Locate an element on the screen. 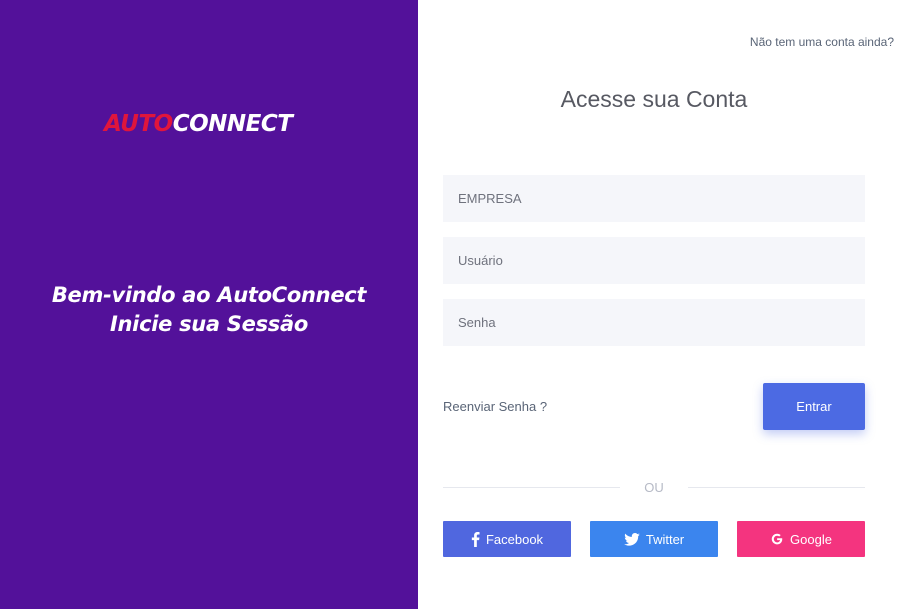 This screenshot has width=900, height=609. password-input is located at coordinates (654, 322).